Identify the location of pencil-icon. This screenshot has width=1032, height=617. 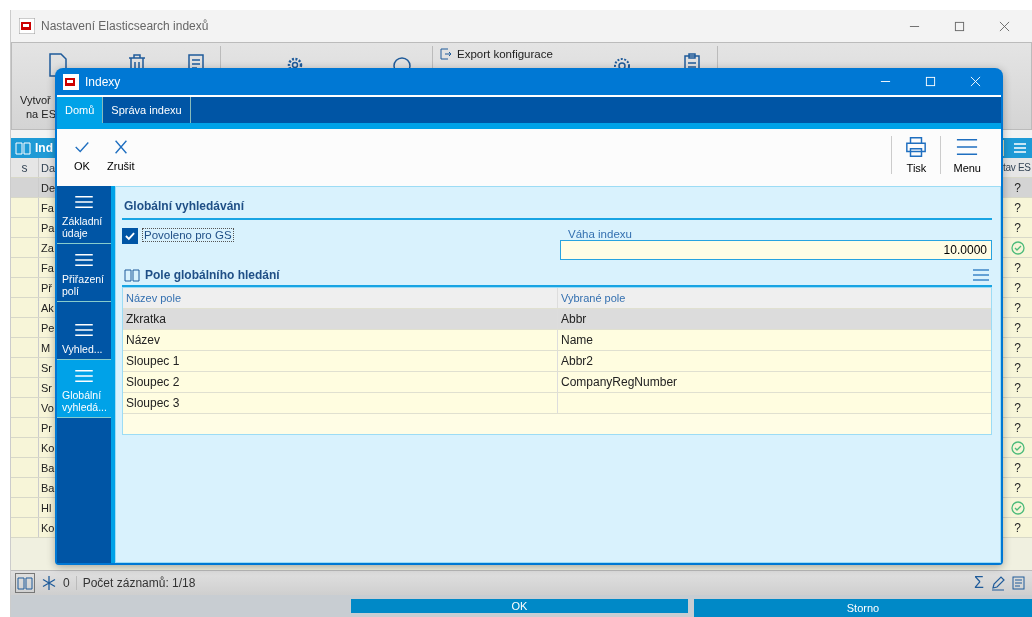
(998, 583).